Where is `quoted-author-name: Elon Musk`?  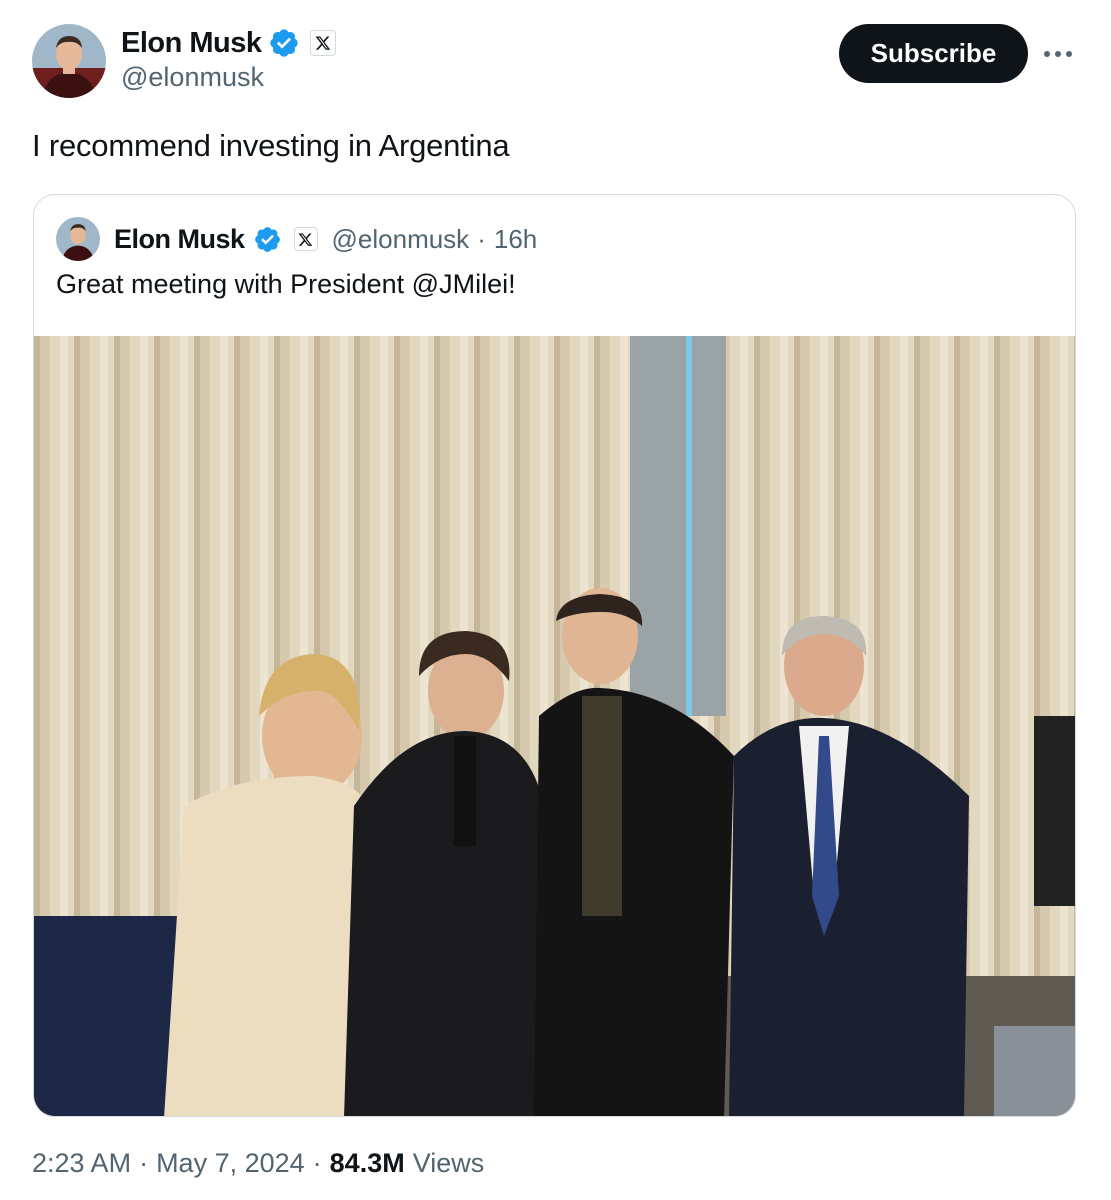
quoted-author-name: Elon Musk is located at coordinates (179, 239).